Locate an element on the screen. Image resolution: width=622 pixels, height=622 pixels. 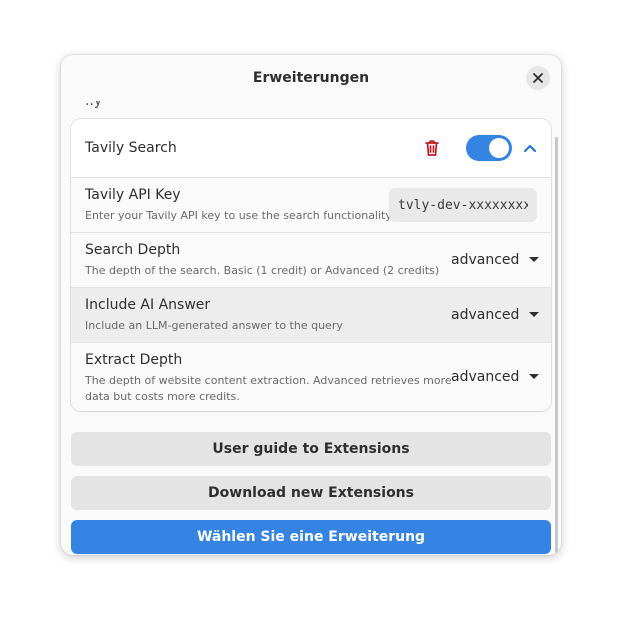
trash-icon is located at coordinates (432, 148).